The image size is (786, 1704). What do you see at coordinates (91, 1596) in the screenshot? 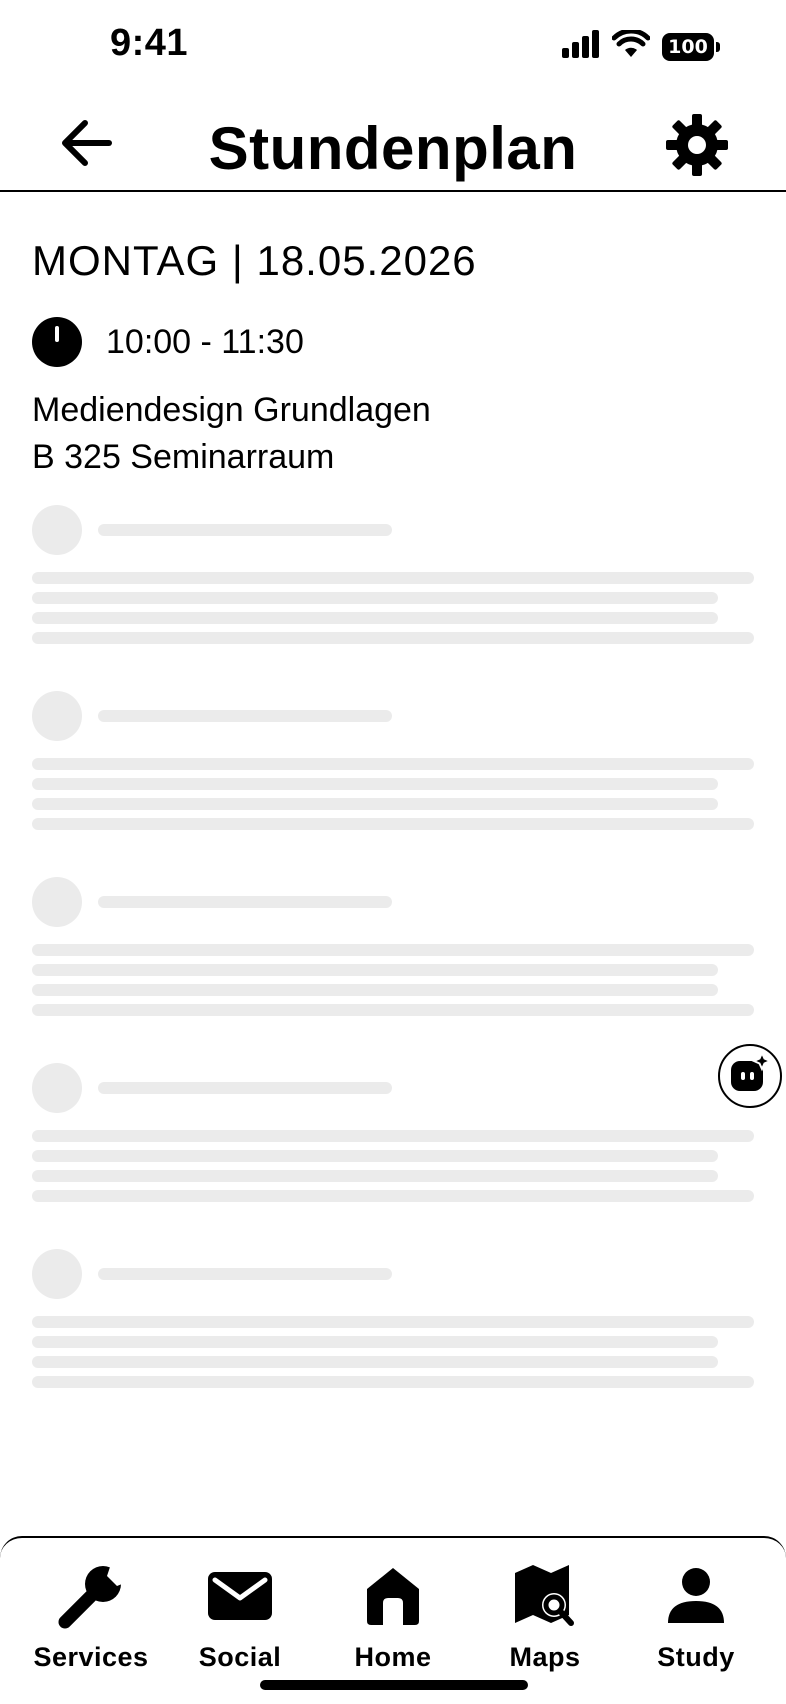
I see `wrench-icon` at bounding box center [91, 1596].